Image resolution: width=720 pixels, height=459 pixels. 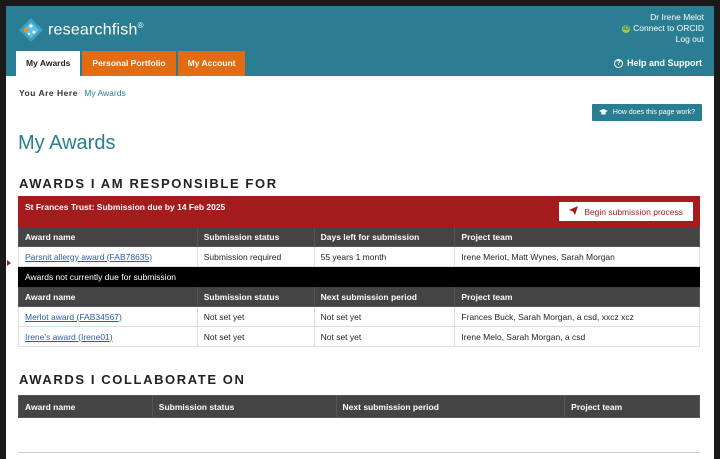 What do you see at coordinates (359, 452) in the screenshot?
I see `footer-divider` at bounding box center [359, 452].